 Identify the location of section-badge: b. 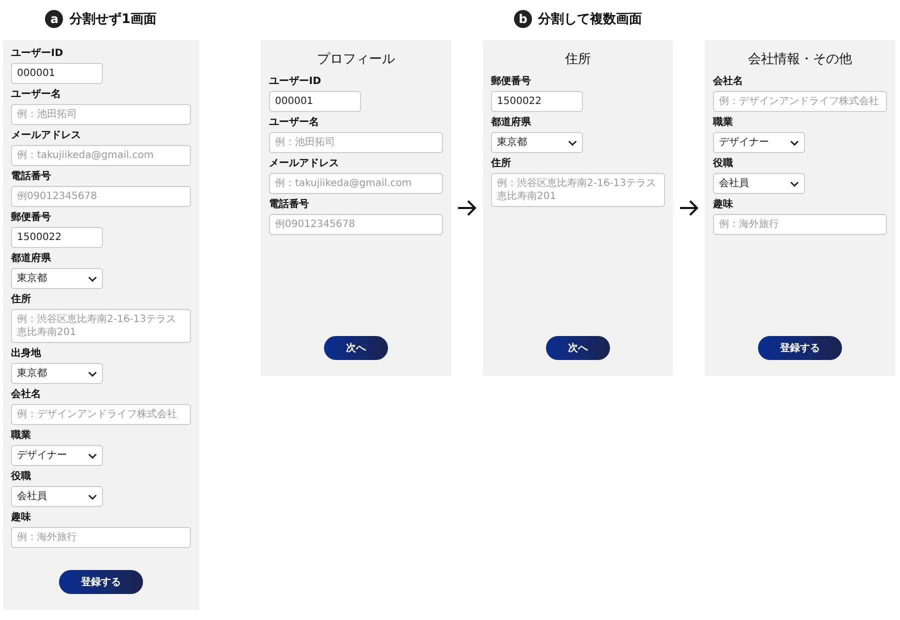
(523, 19).